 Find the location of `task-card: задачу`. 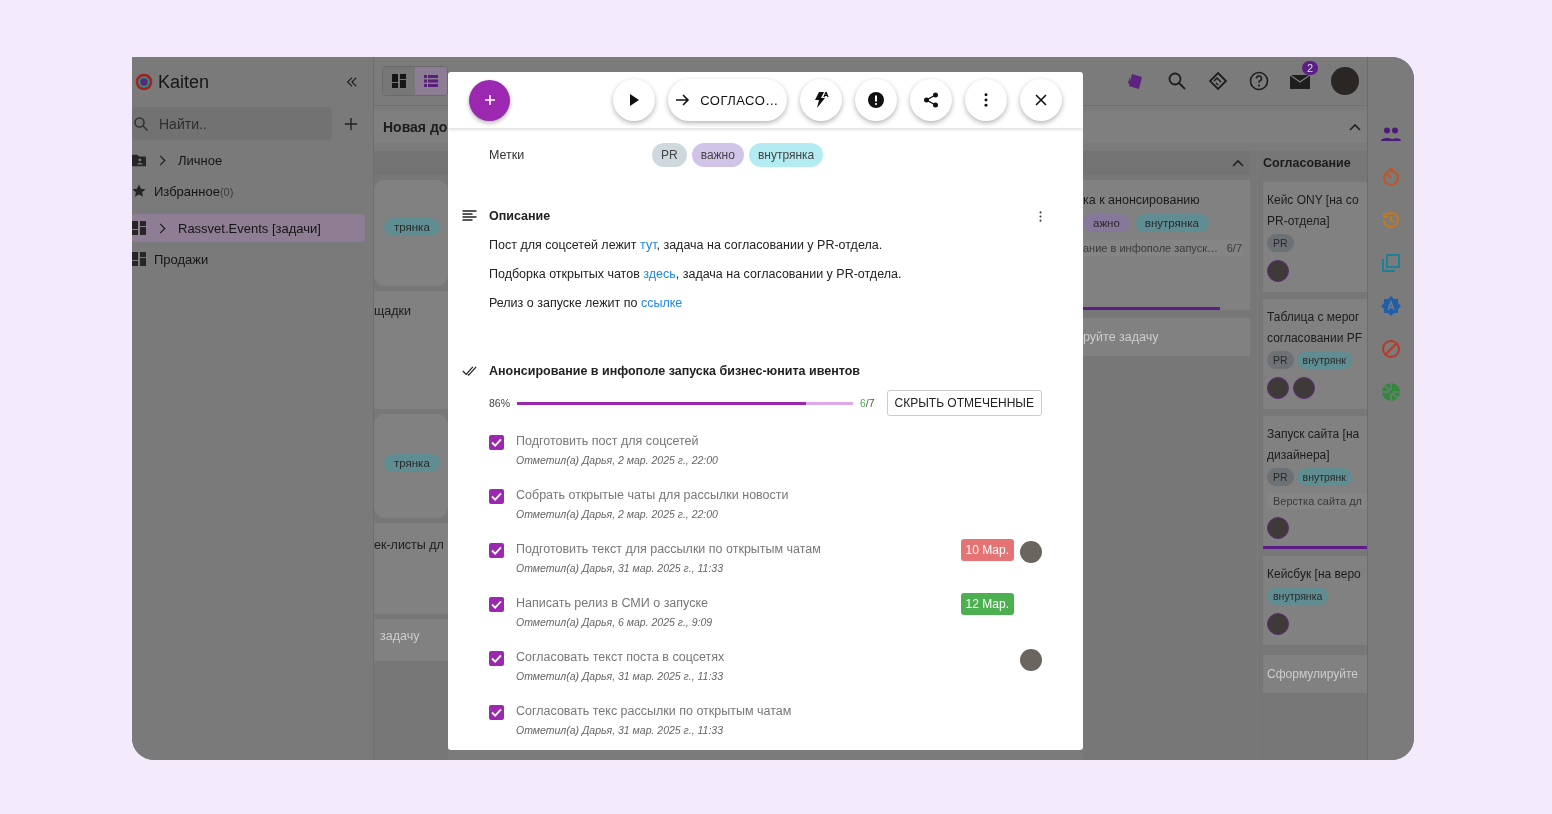

task-card: задачу is located at coordinates (411, 640).